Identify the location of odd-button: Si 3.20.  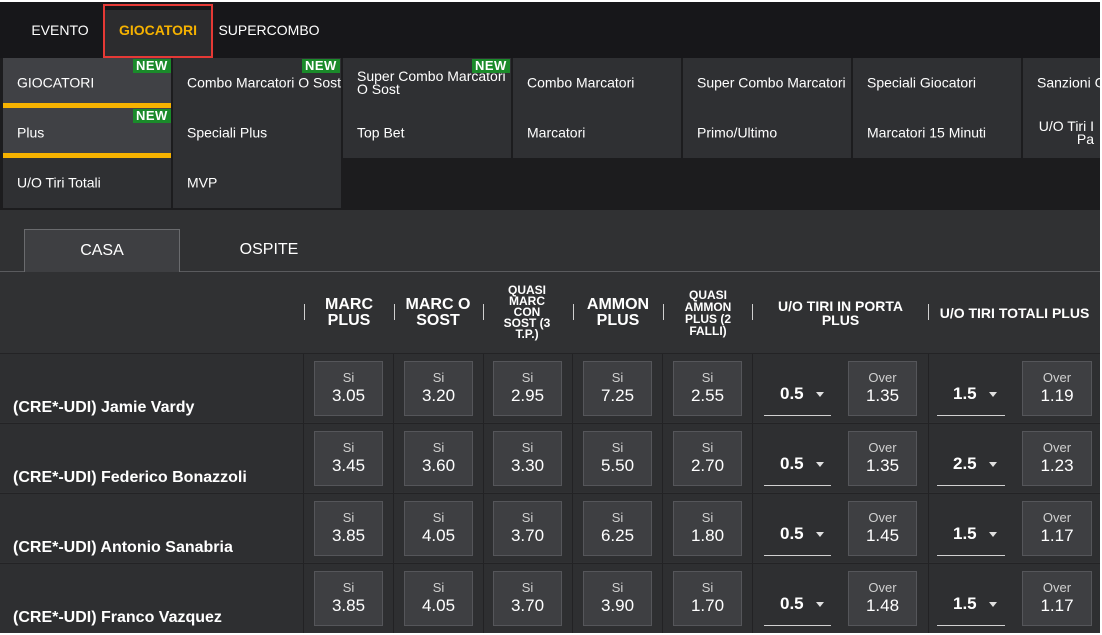
(438, 388).